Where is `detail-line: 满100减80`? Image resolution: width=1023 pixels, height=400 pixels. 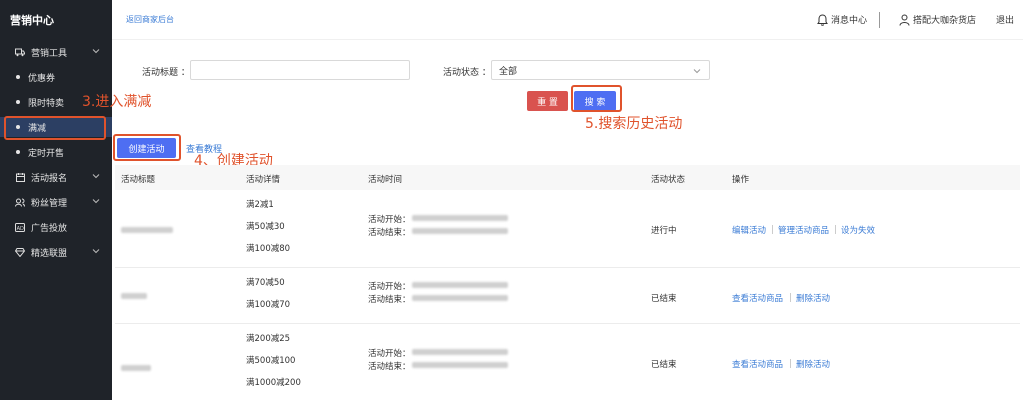 detail-line: 满100减80 is located at coordinates (268, 249).